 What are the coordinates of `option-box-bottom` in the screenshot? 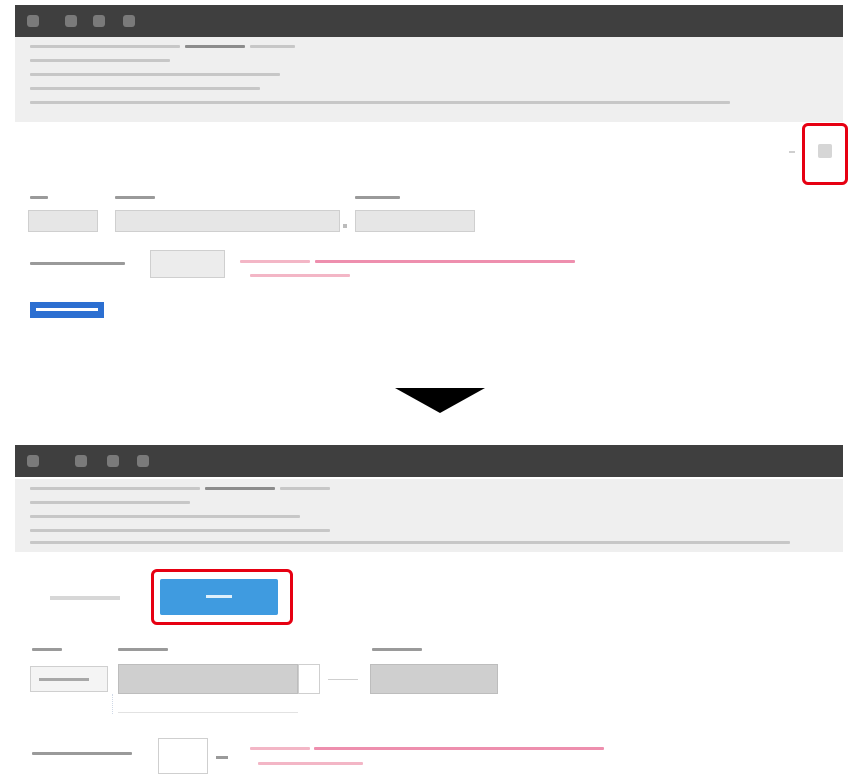 It's located at (183, 756).